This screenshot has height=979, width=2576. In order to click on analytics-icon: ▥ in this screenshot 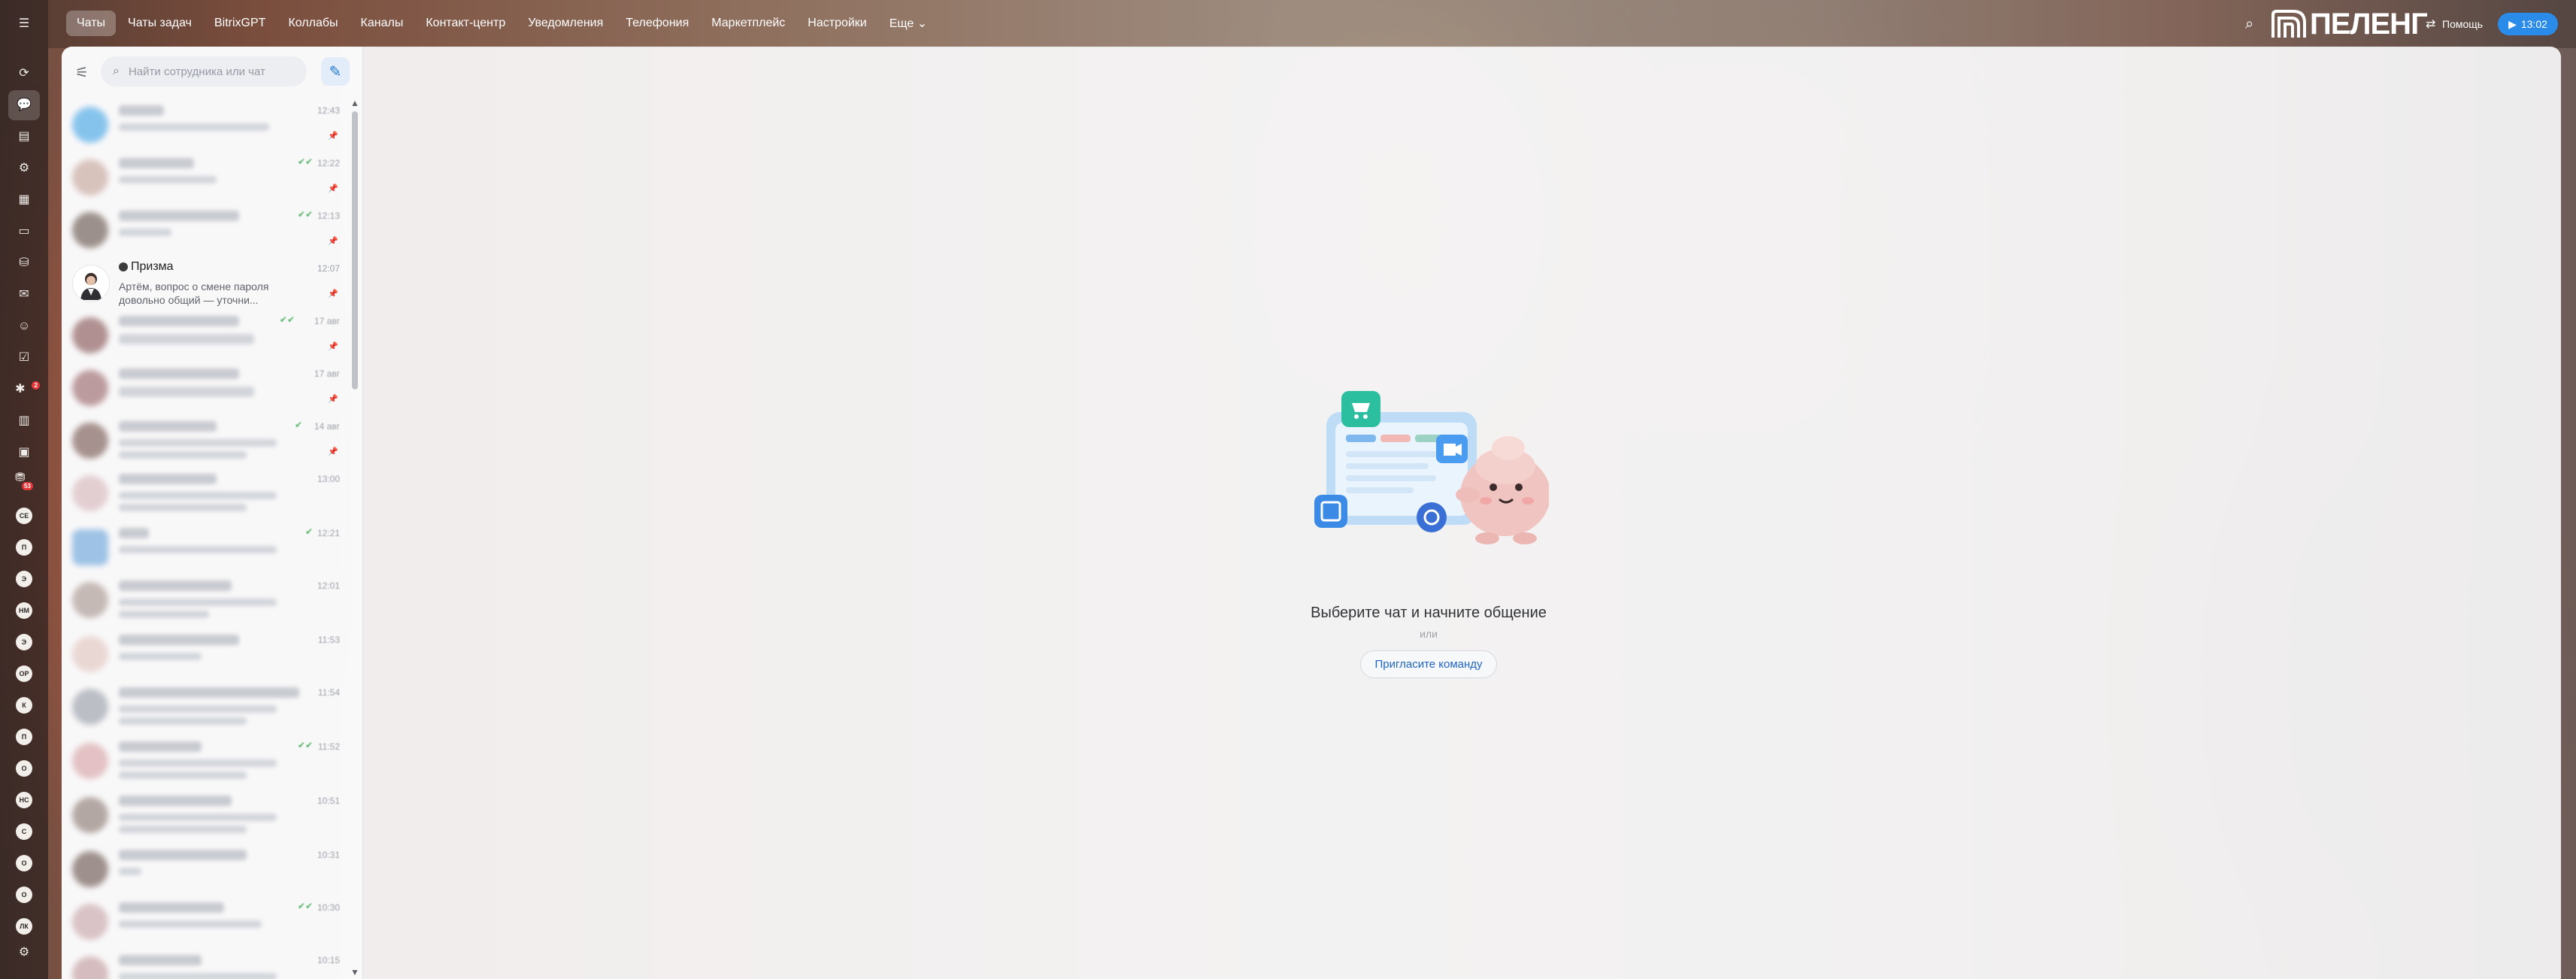, I will do `click(24, 421)`.